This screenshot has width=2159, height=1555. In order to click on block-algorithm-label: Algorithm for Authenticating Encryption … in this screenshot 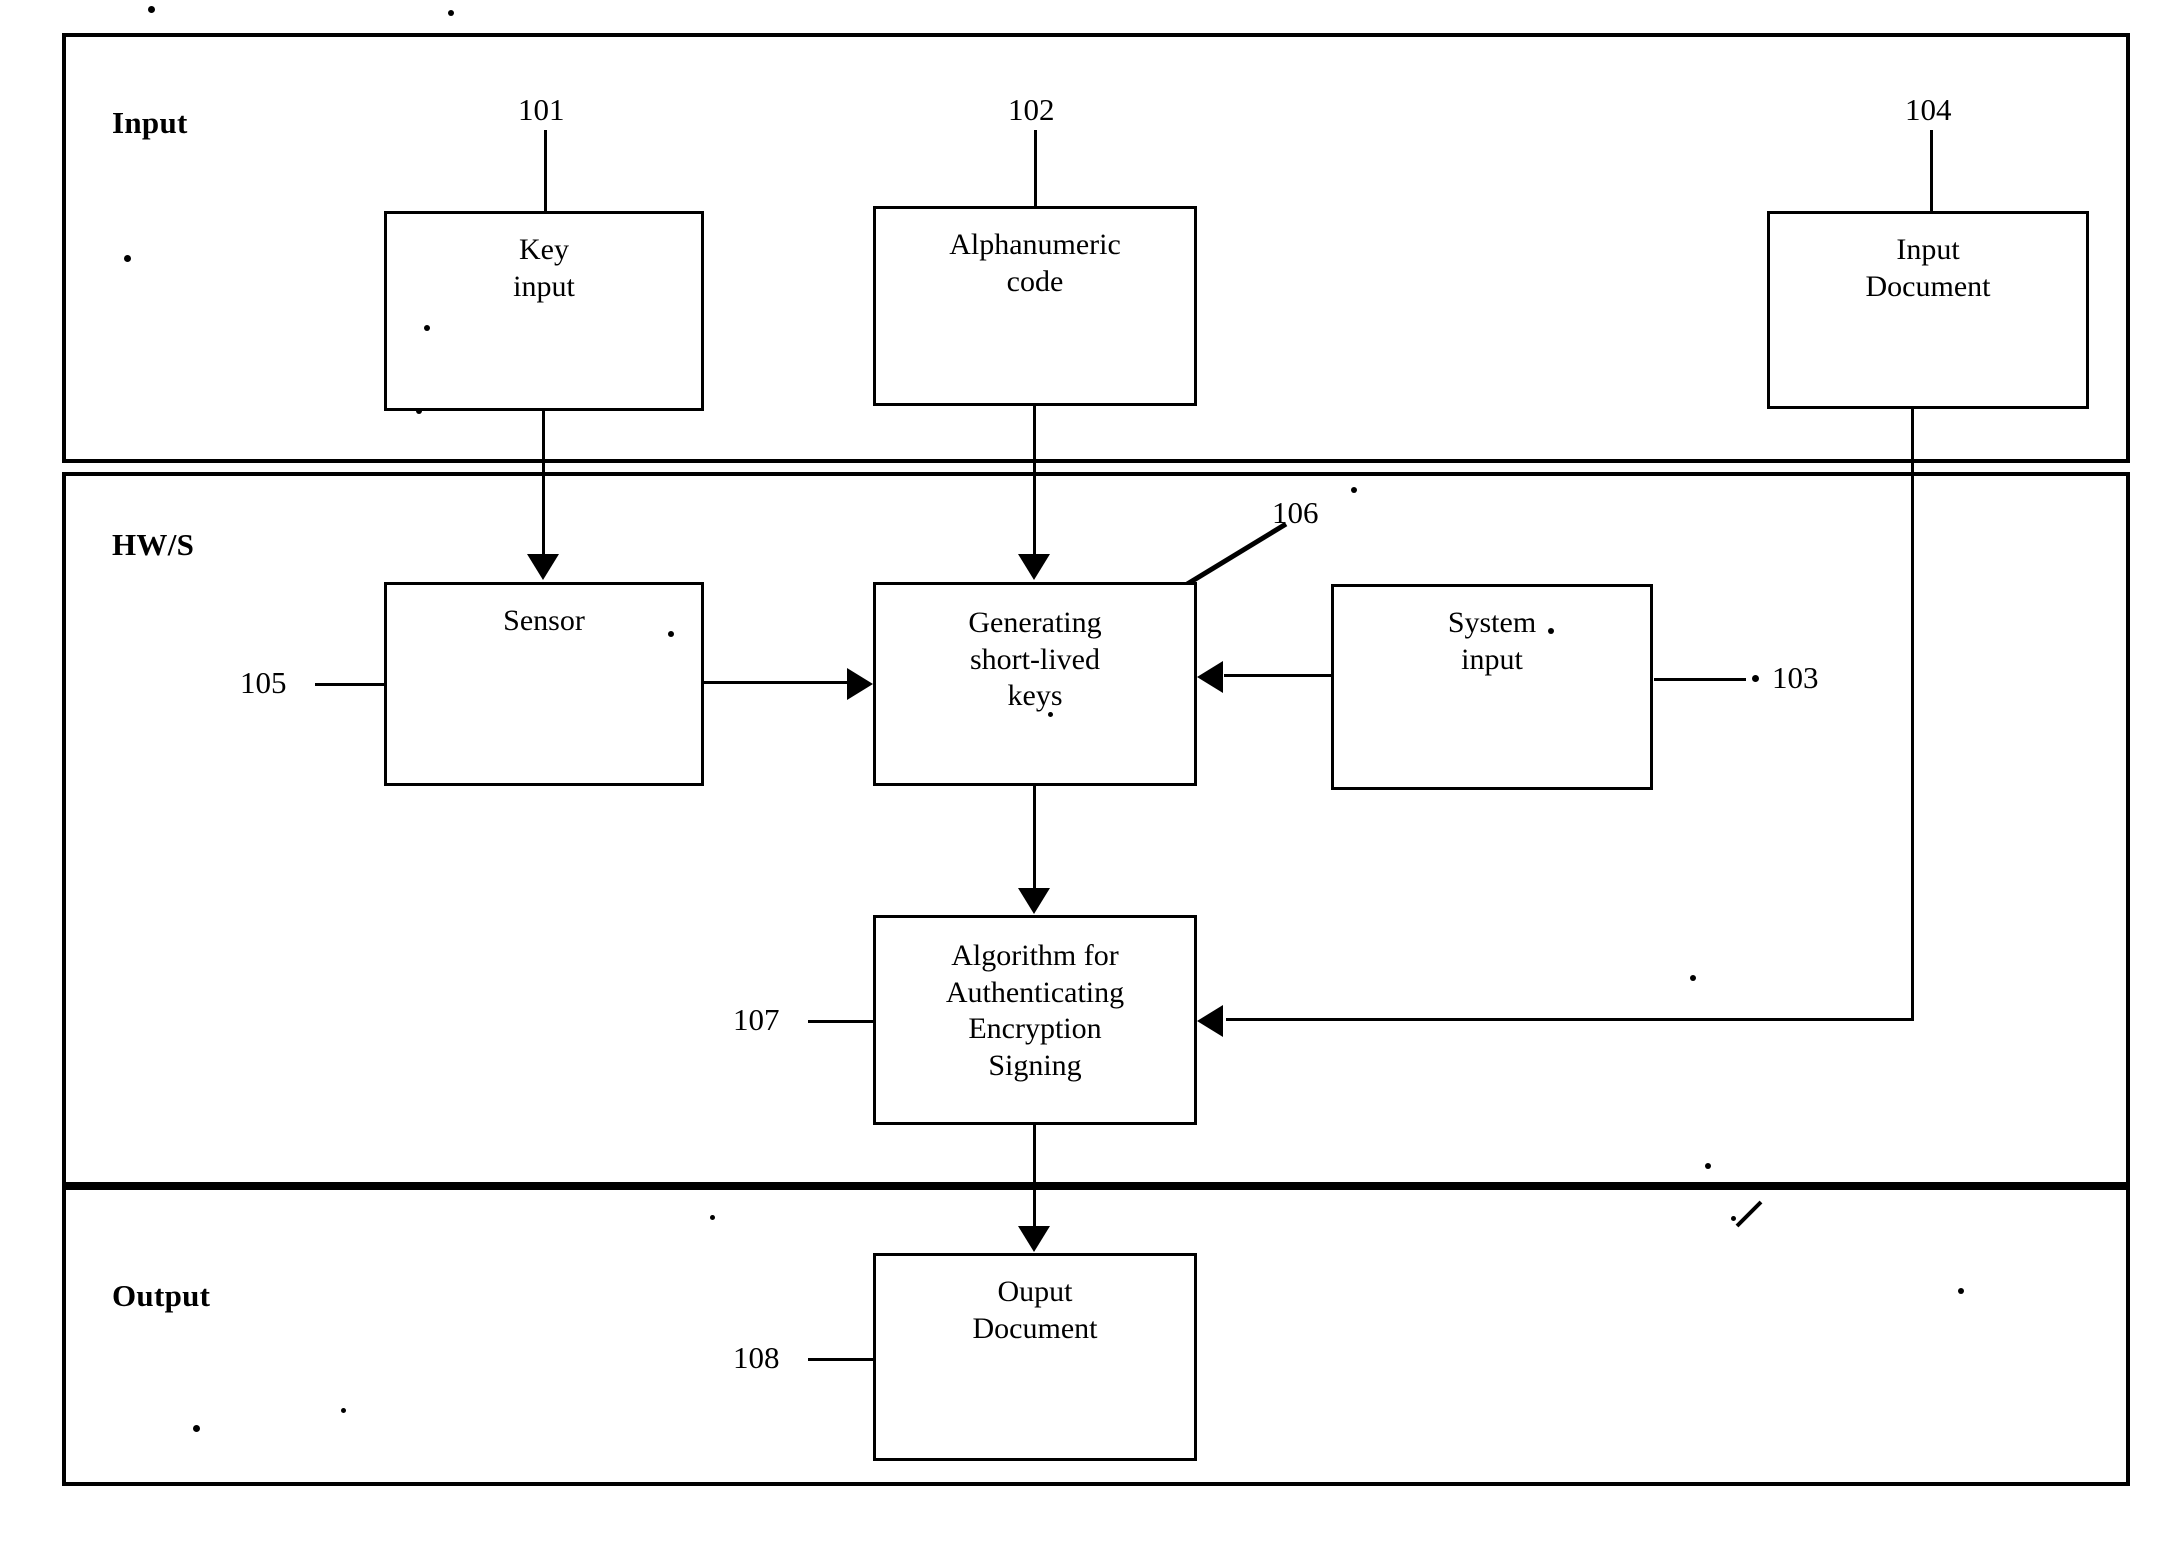, I will do `click(1035, 1010)`.